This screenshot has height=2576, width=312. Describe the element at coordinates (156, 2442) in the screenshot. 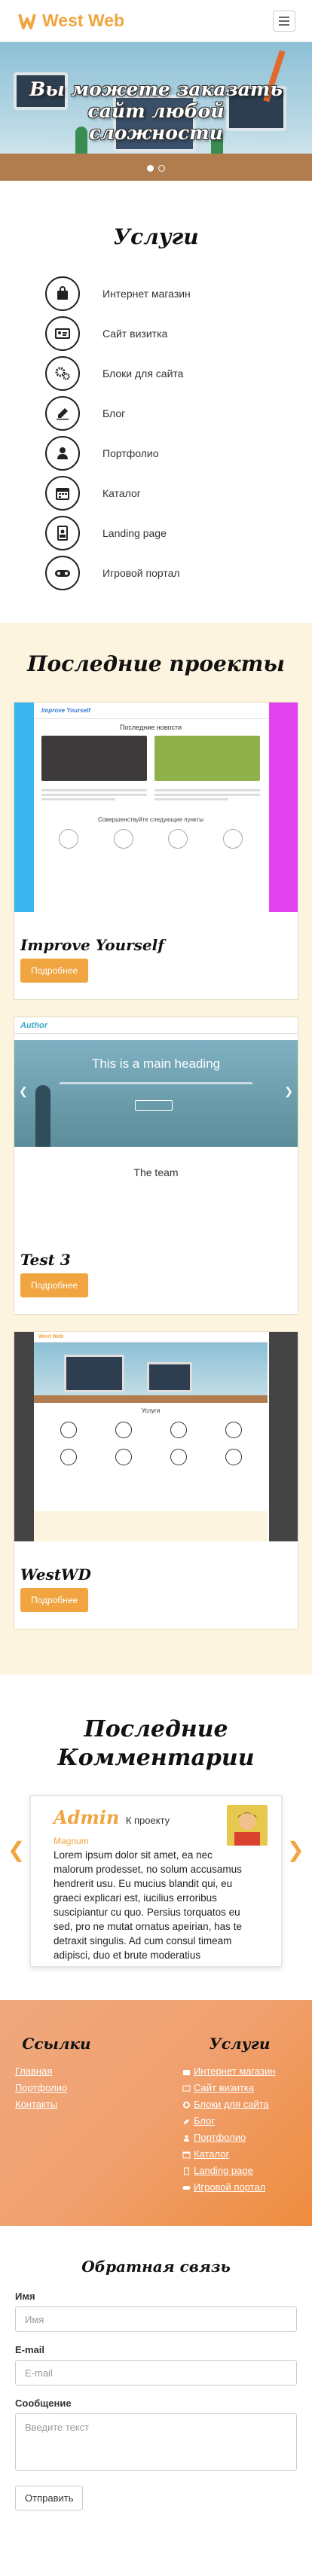

I see `message-field: Введите текст` at that location.